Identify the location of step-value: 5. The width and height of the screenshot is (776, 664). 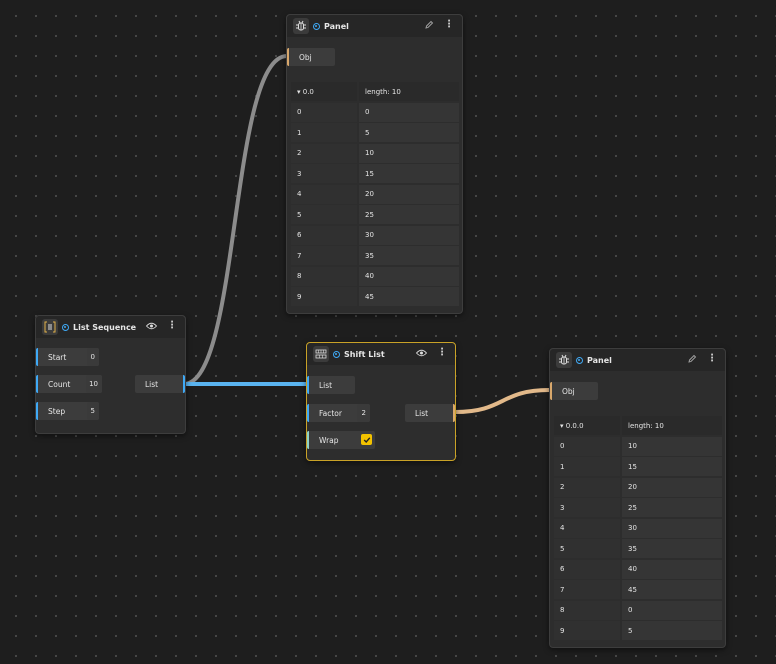
(93, 411).